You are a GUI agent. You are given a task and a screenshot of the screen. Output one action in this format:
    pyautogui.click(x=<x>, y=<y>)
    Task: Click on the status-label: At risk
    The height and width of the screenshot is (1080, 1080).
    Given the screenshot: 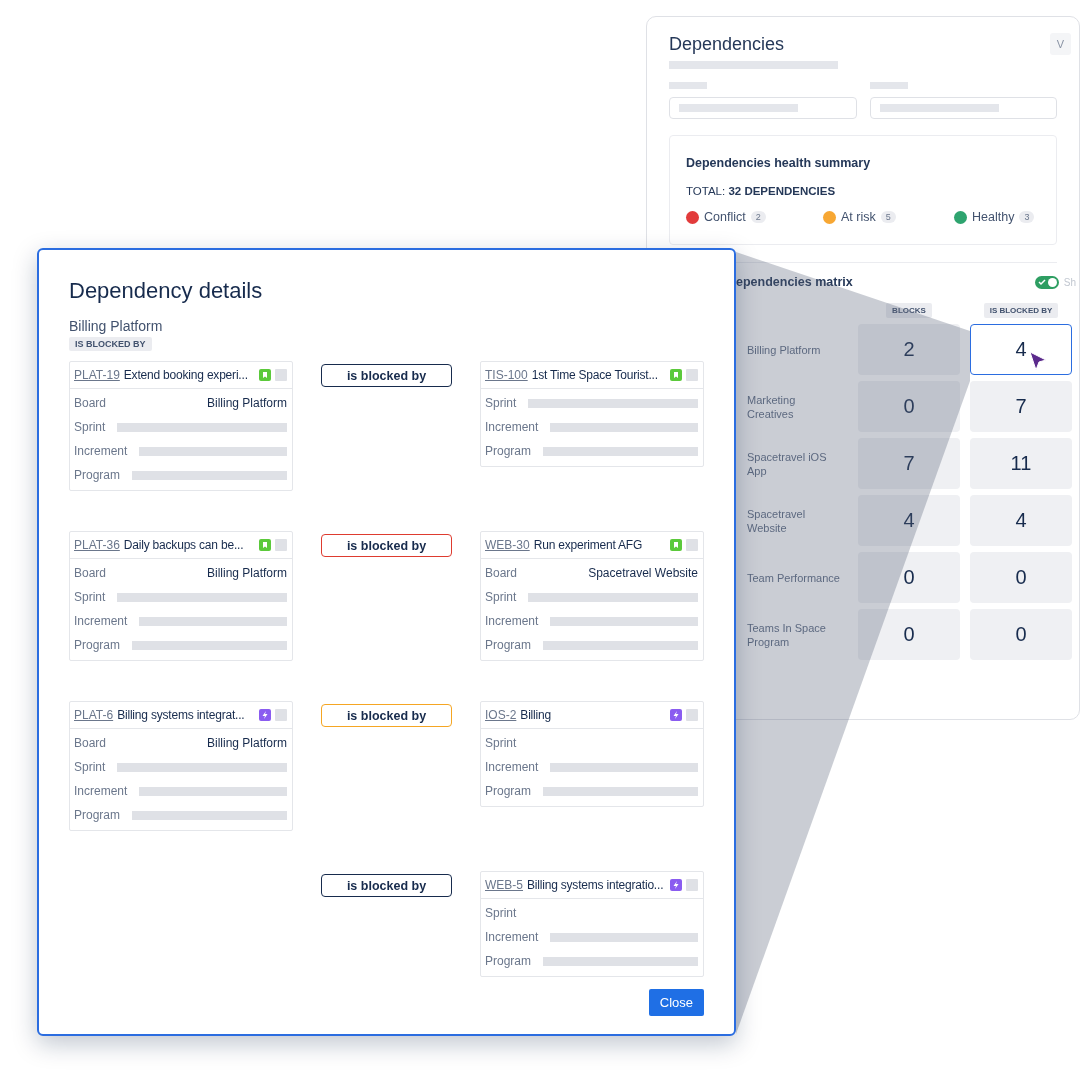 What is the action you would take?
    pyautogui.click(x=858, y=217)
    